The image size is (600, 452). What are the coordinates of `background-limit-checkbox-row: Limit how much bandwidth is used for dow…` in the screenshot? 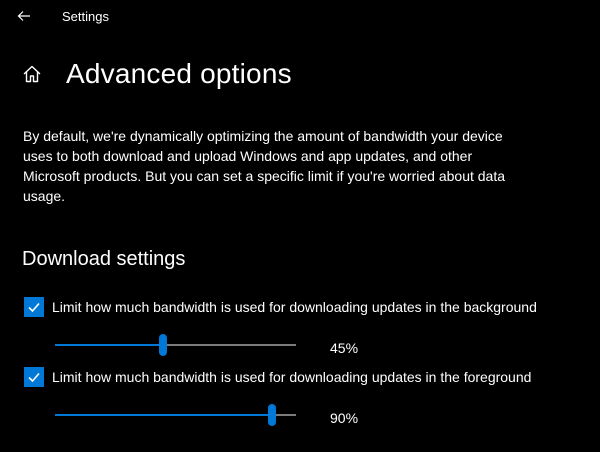 It's located at (280, 307).